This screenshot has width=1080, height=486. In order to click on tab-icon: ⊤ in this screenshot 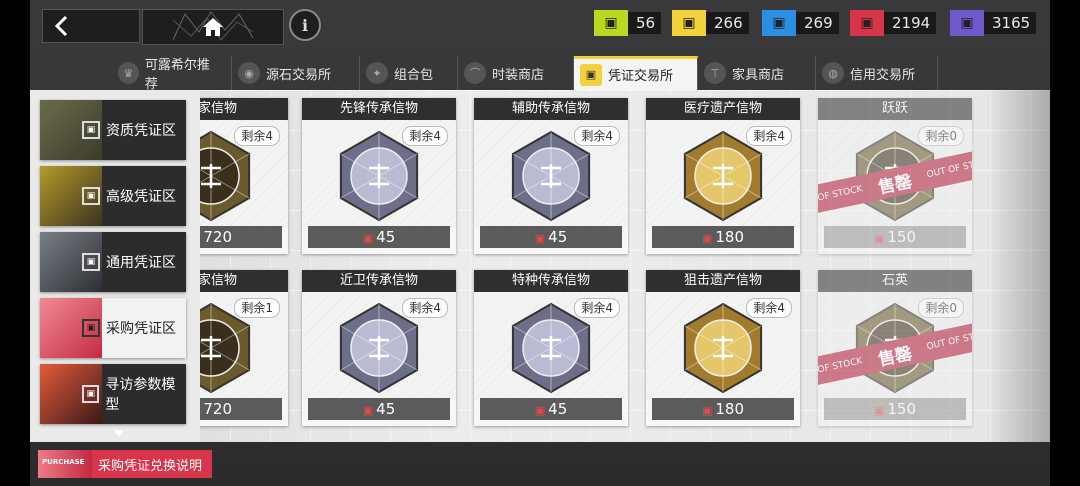, I will do `click(715, 73)`.